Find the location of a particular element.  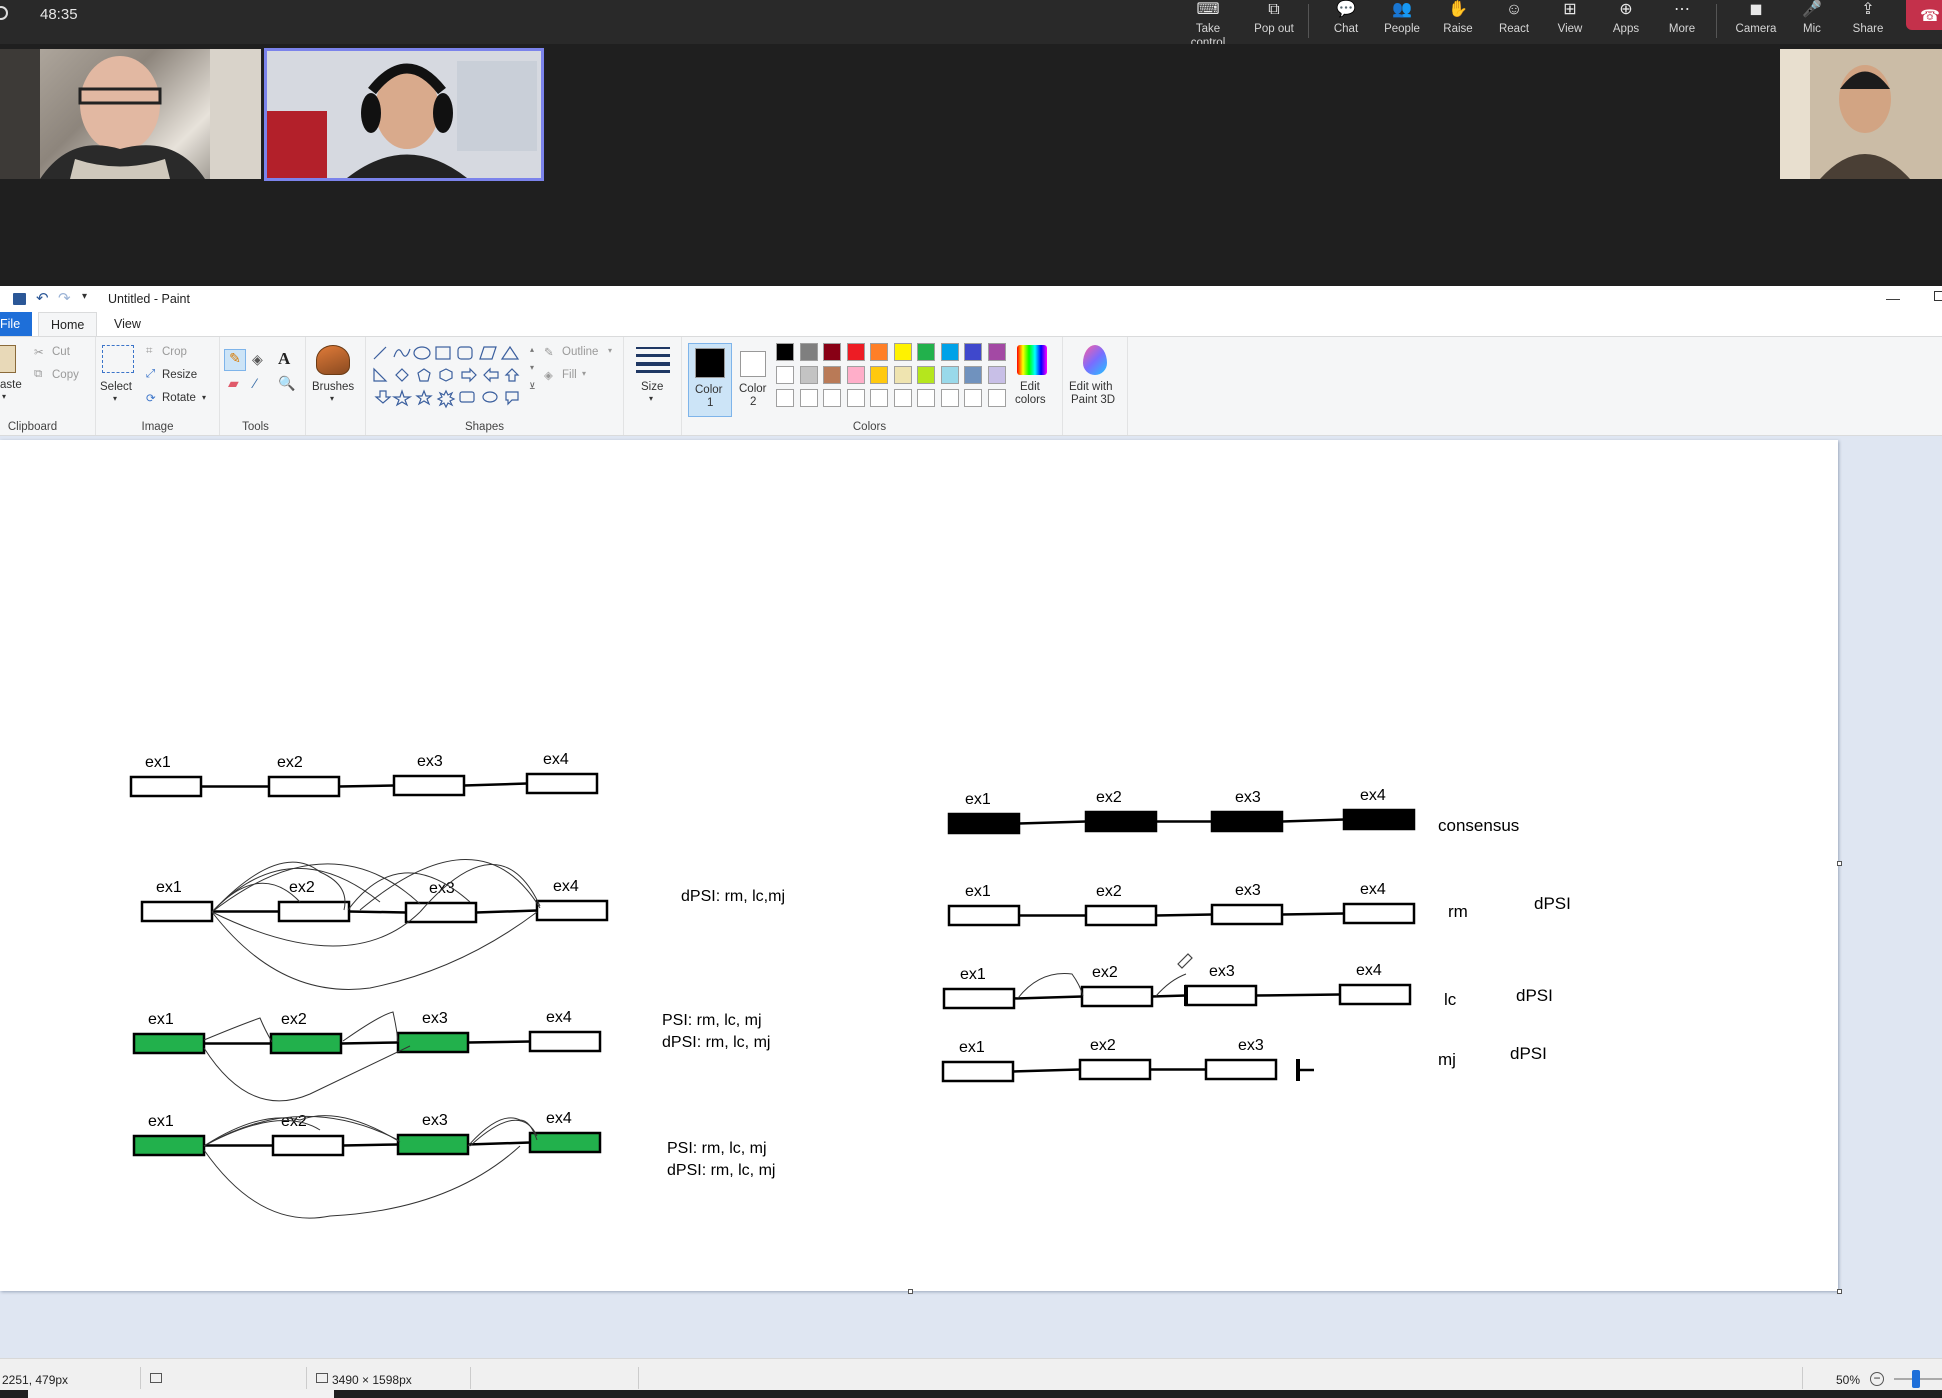

text-tool-icon: A is located at coordinates (284, 359).